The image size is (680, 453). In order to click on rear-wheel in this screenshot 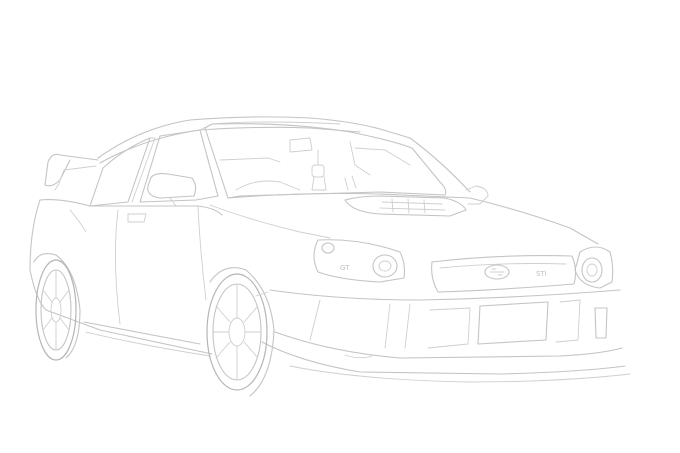, I will do `click(57, 307)`.